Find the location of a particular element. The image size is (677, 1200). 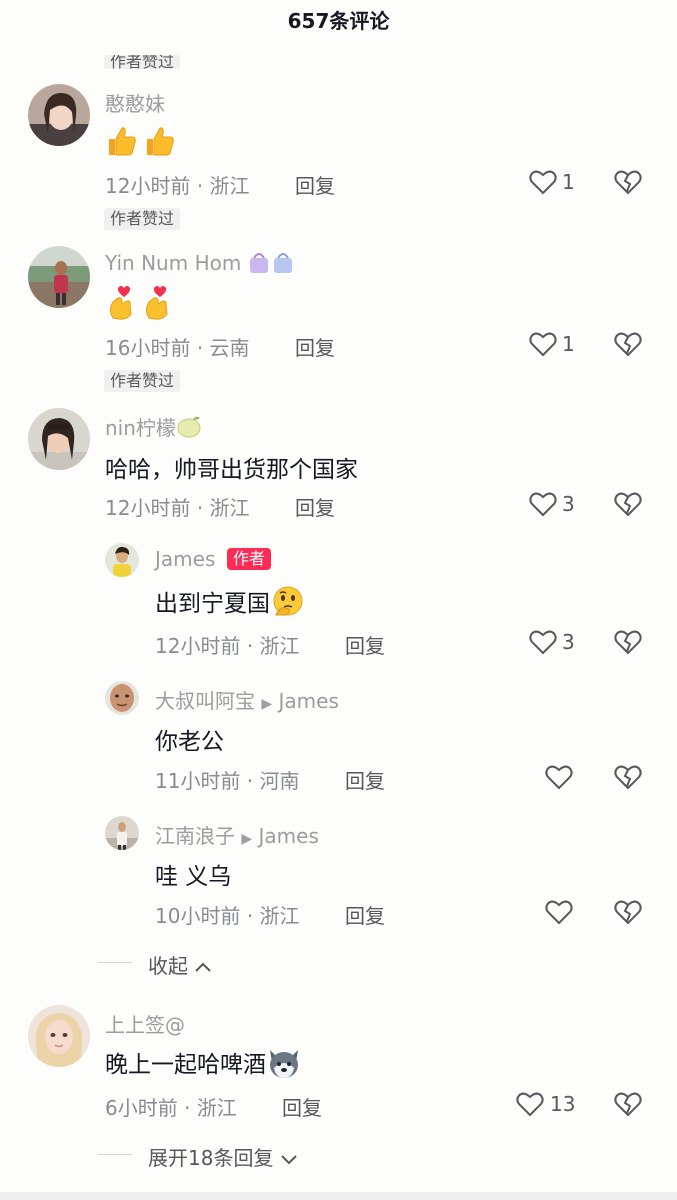

bottom-edge is located at coordinates (338, 1196).